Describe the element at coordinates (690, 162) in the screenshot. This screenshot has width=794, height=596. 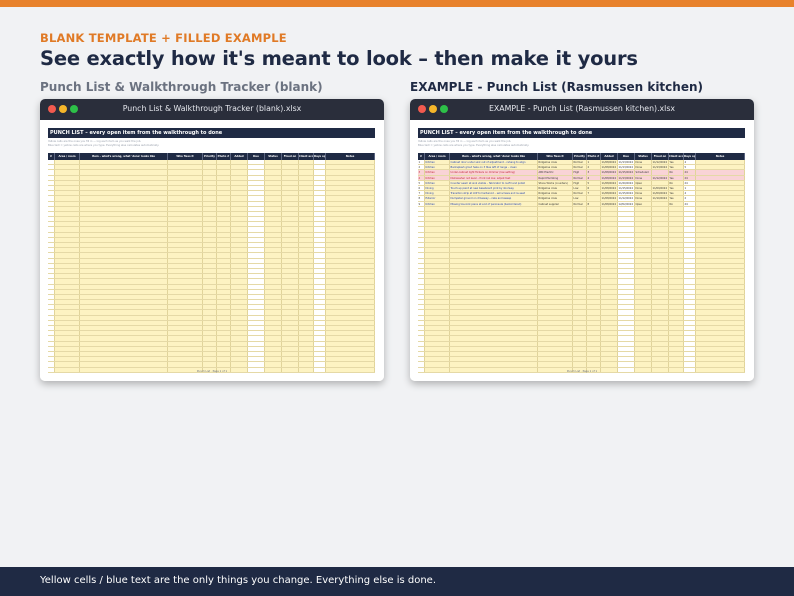
I see `table-cell: 4` at that location.